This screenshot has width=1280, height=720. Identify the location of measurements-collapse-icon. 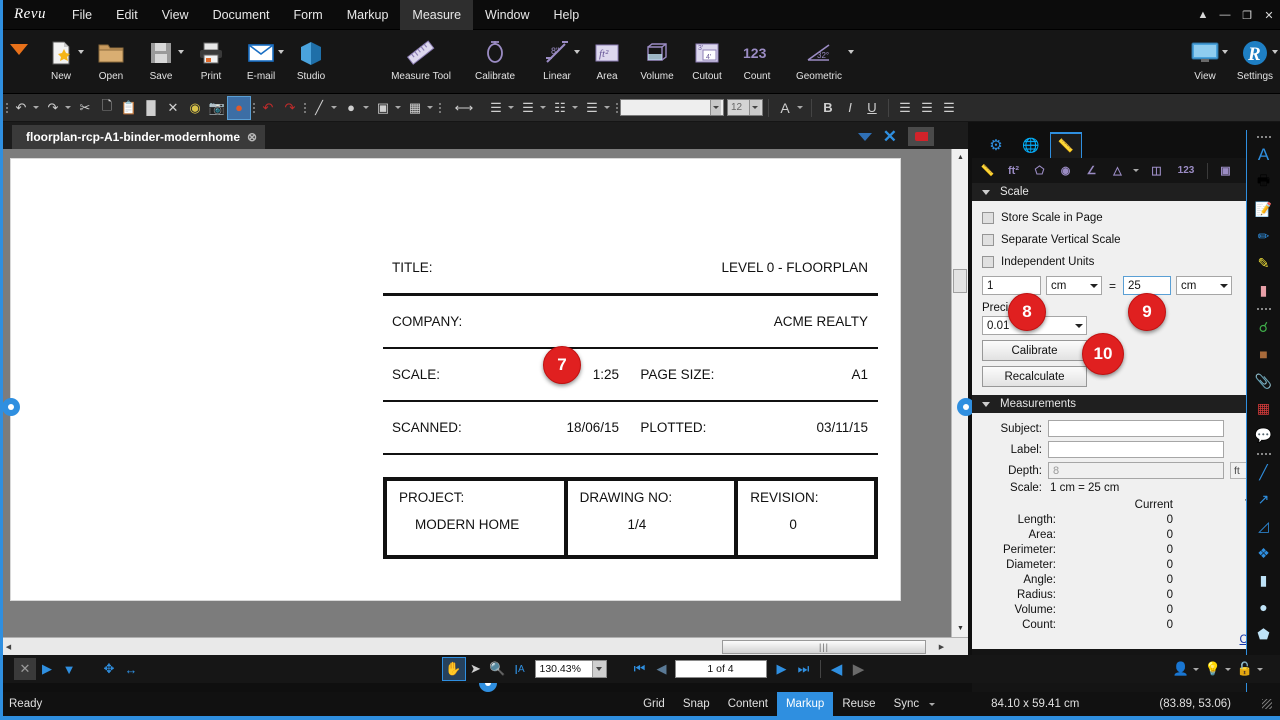
(986, 404).